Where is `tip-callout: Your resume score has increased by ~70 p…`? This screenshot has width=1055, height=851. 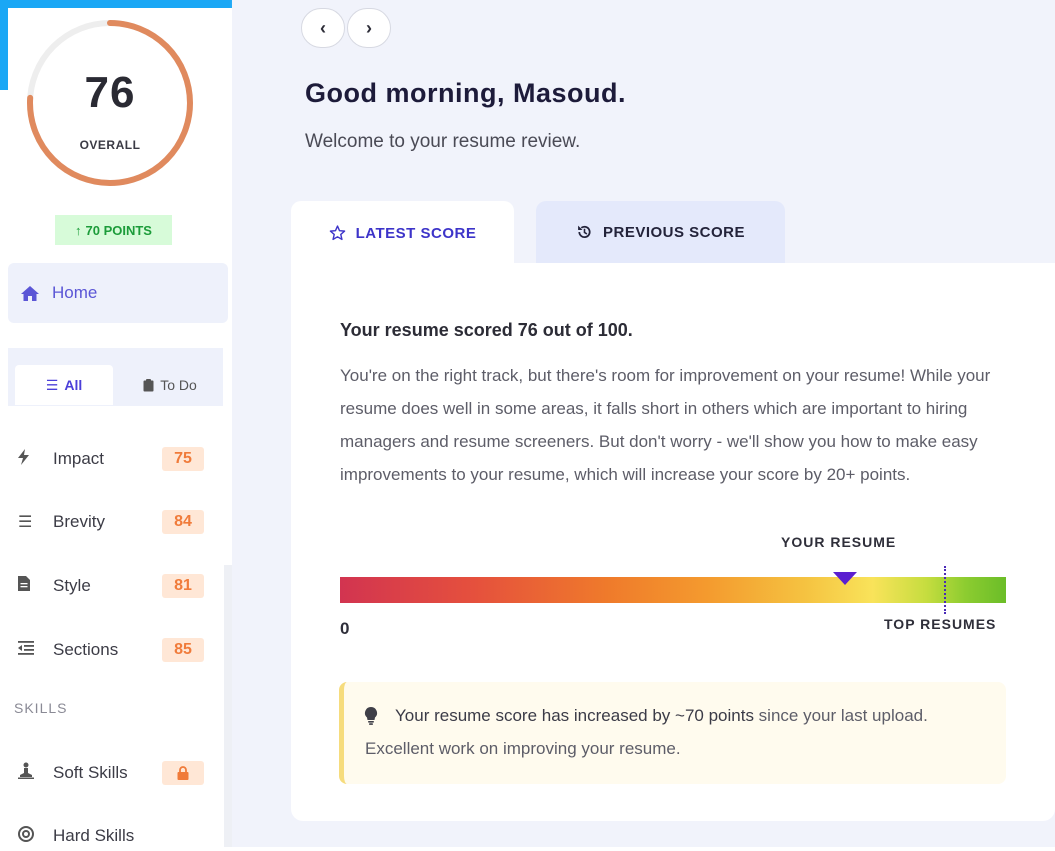
tip-callout: Your resume score has increased by ~70 p… is located at coordinates (672, 733).